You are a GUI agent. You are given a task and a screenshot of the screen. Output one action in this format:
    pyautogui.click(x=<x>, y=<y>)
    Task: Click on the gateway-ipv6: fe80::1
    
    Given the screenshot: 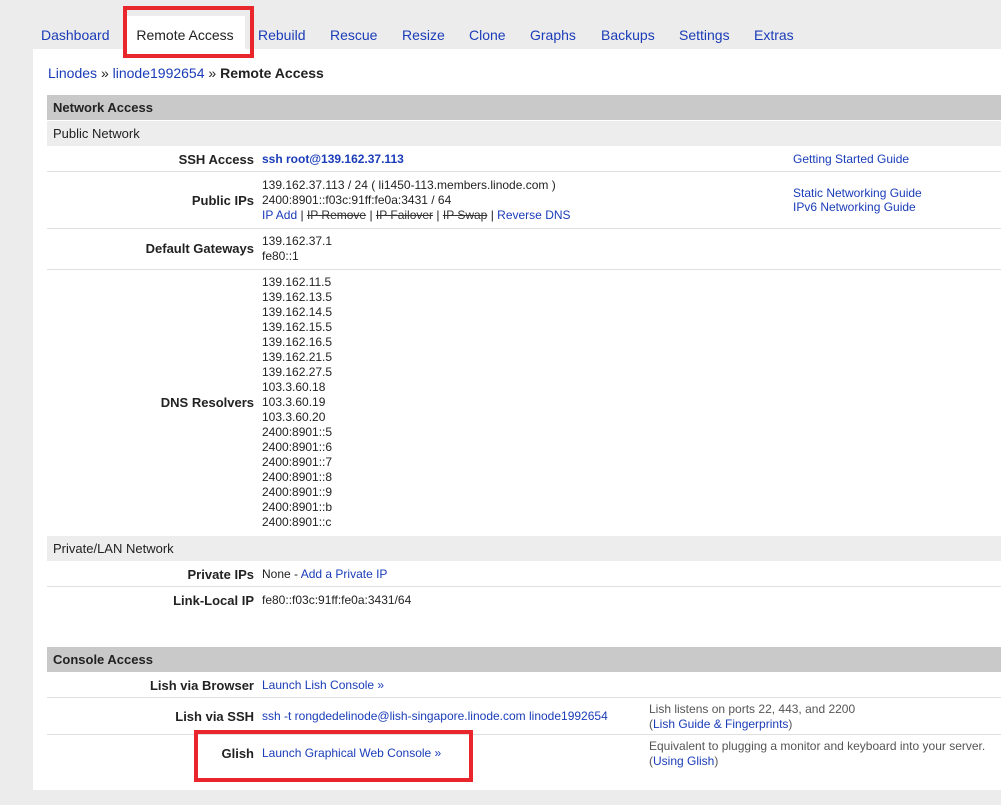 What is the action you would take?
    pyautogui.click(x=280, y=256)
    